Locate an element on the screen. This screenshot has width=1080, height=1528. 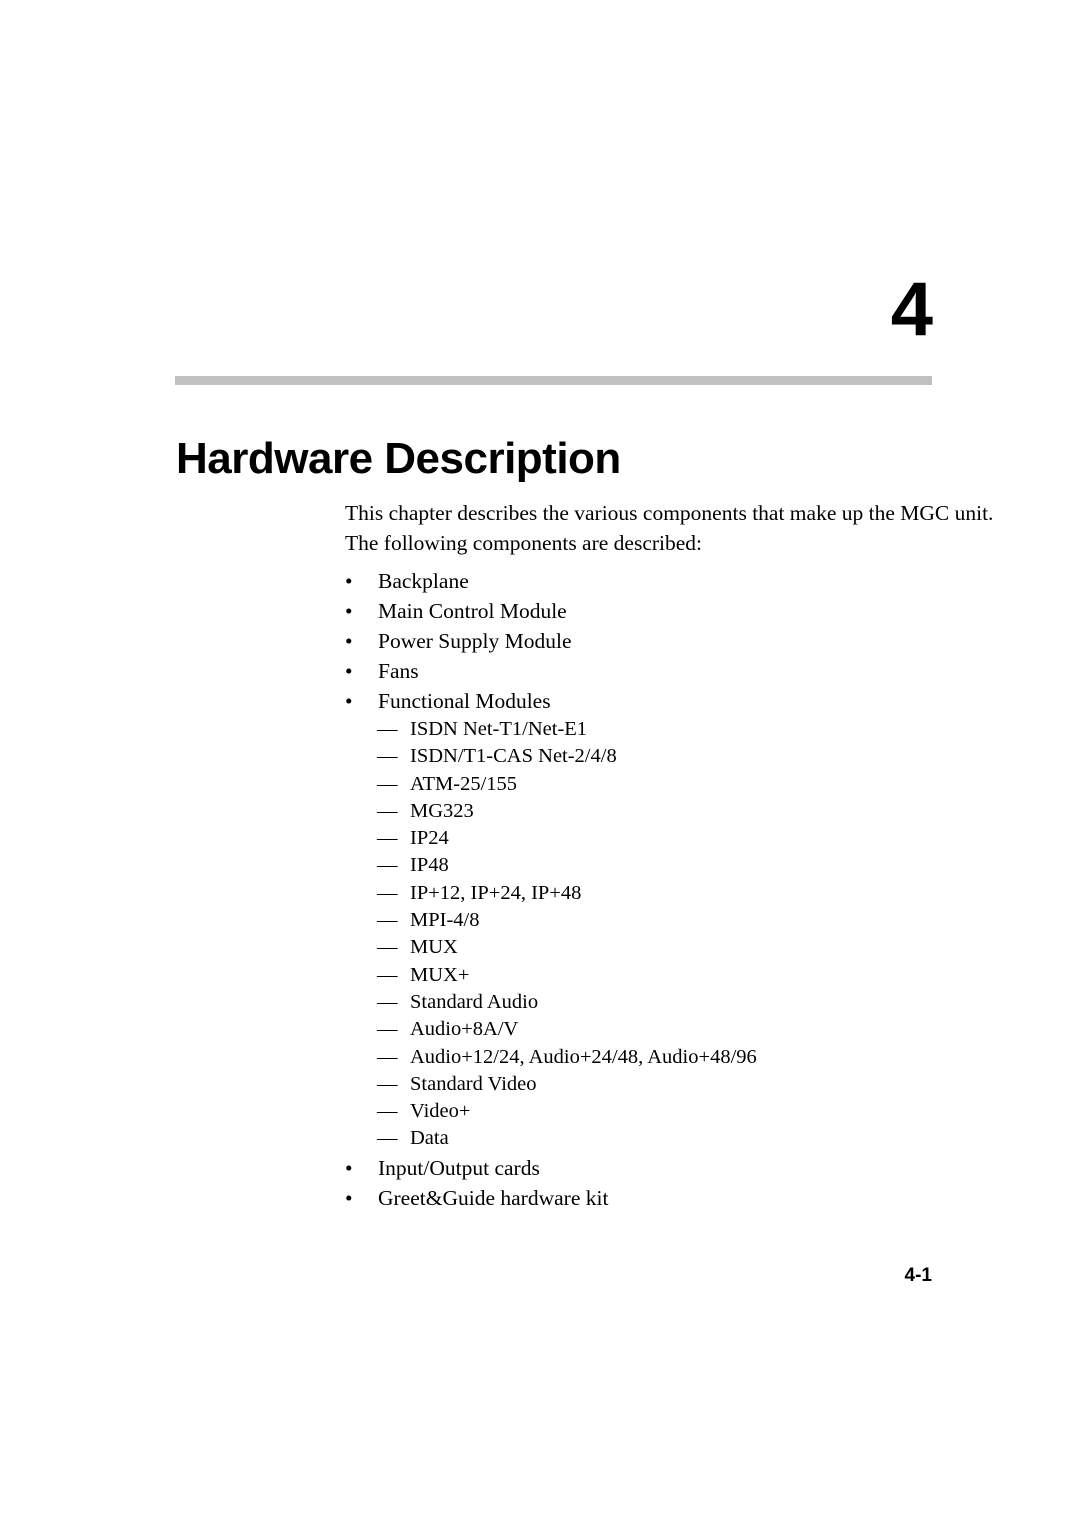
list-item-label: Input/Output cards is located at coordinates (459, 1167).